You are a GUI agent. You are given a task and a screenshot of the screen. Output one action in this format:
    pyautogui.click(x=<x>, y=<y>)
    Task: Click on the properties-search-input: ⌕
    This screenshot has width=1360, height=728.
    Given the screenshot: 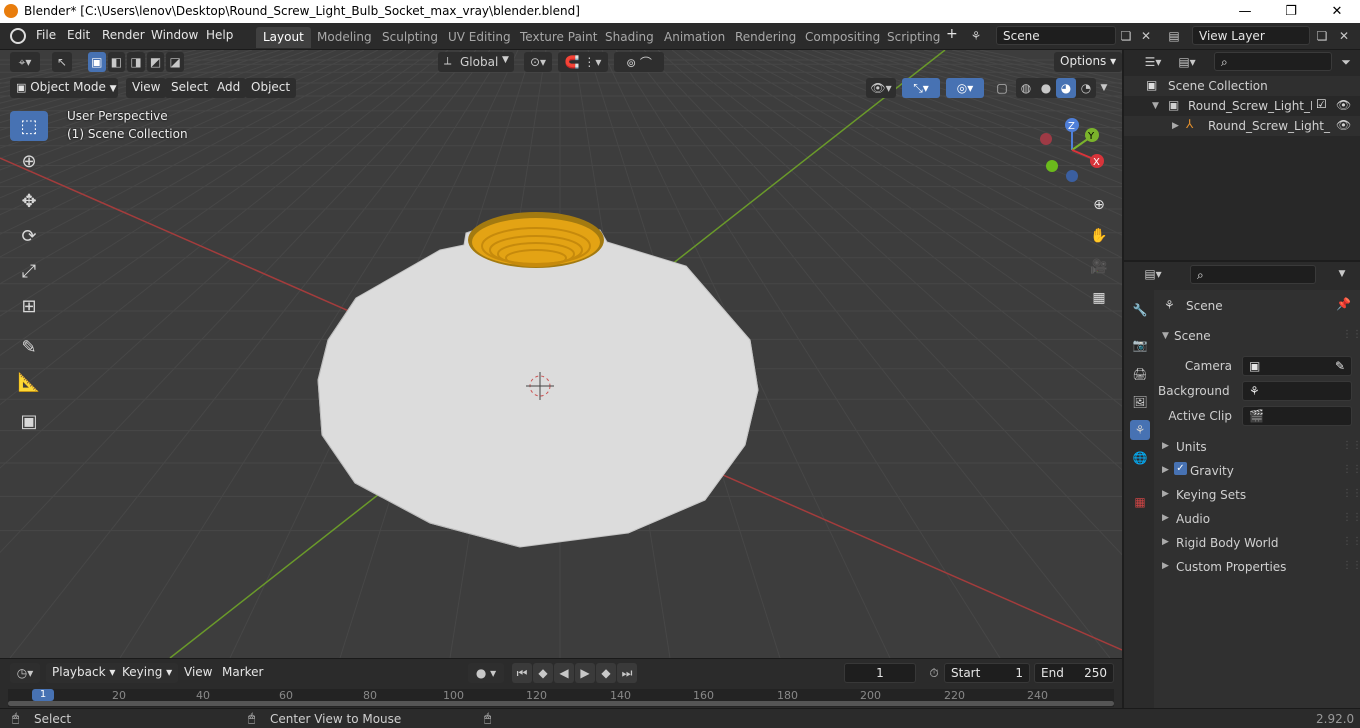 What is the action you would take?
    pyautogui.click(x=1253, y=274)
    